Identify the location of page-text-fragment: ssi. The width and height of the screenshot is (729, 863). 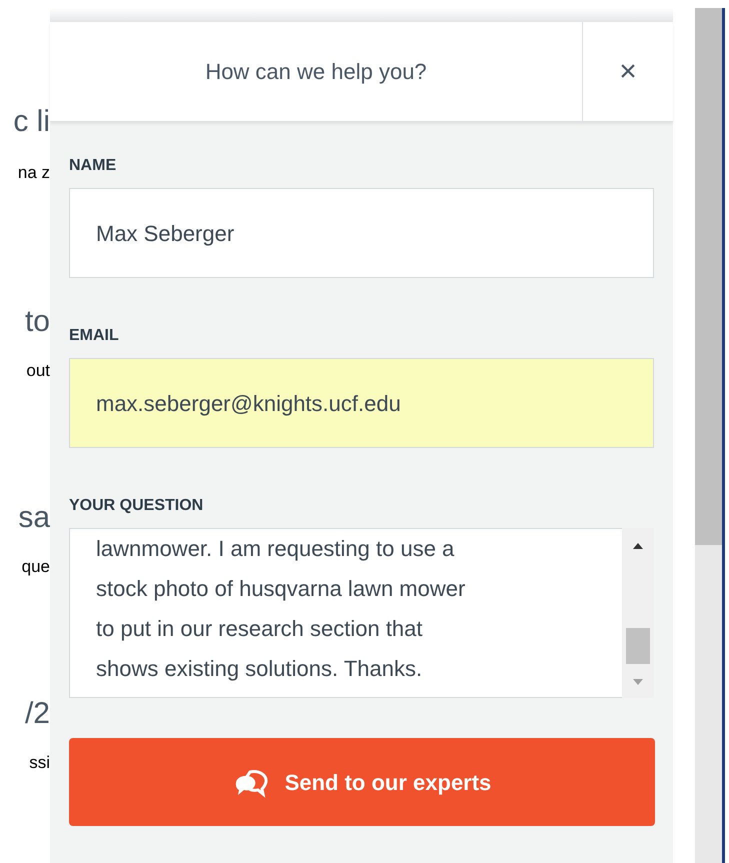
(39, 763).